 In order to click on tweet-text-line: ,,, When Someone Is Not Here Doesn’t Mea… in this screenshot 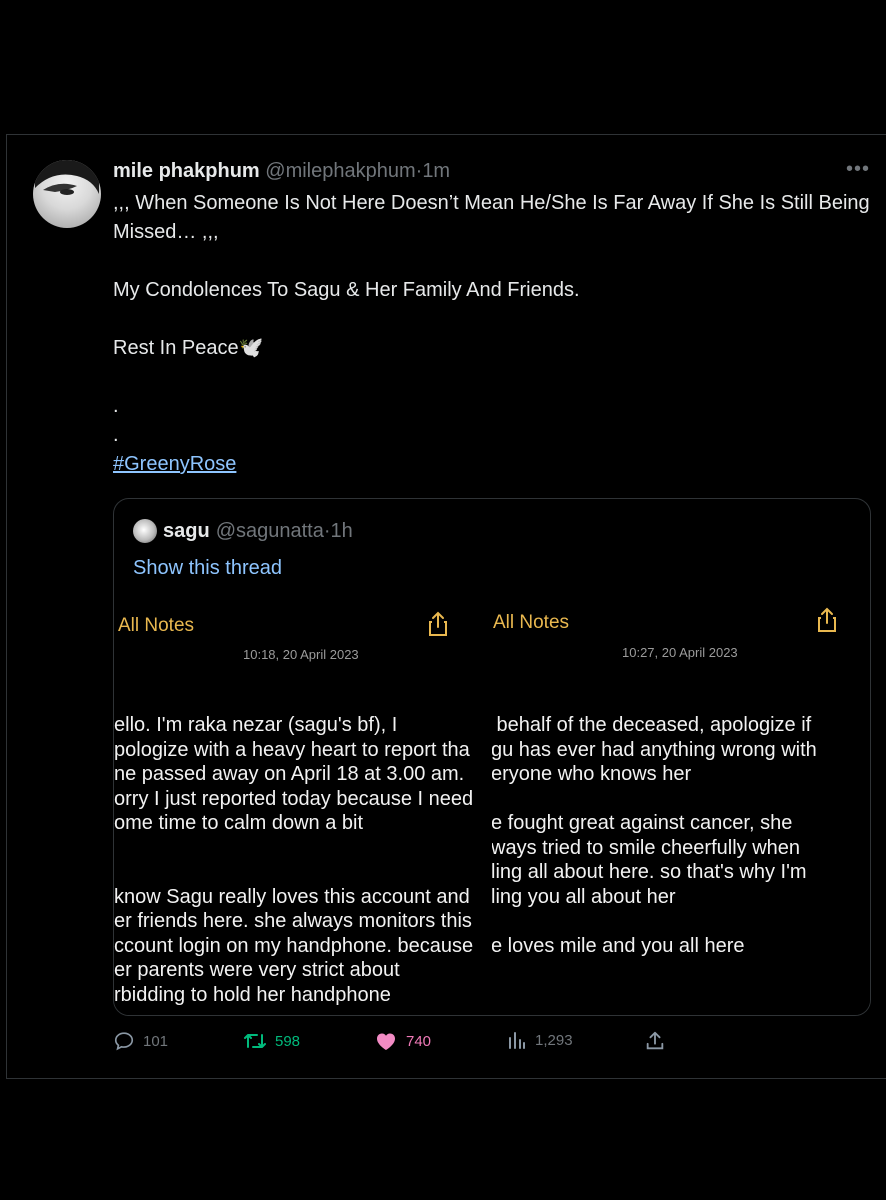, I will do `click(491, 217)`.